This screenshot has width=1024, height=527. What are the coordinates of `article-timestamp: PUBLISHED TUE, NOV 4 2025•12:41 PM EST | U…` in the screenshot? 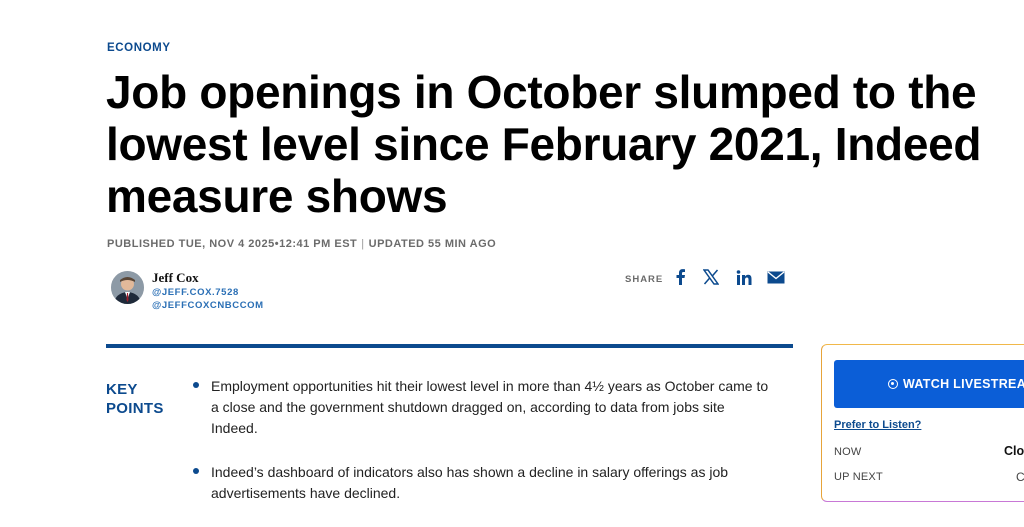 It's located at (301, 244).